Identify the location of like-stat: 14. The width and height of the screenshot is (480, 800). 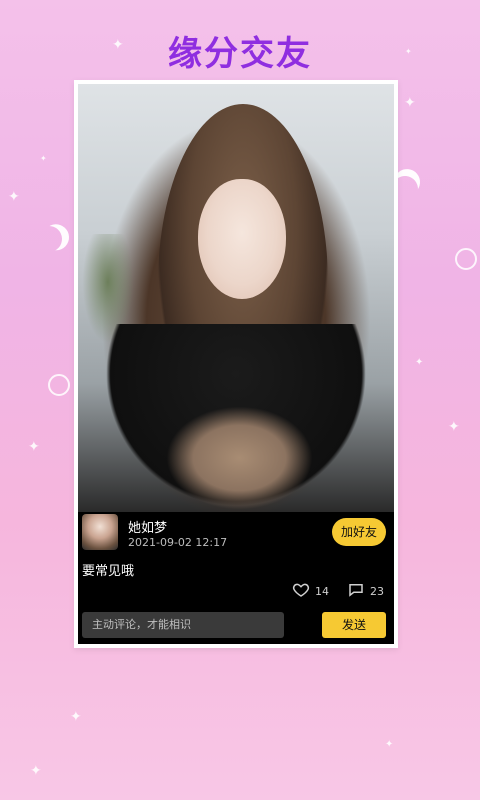
(310, 591).